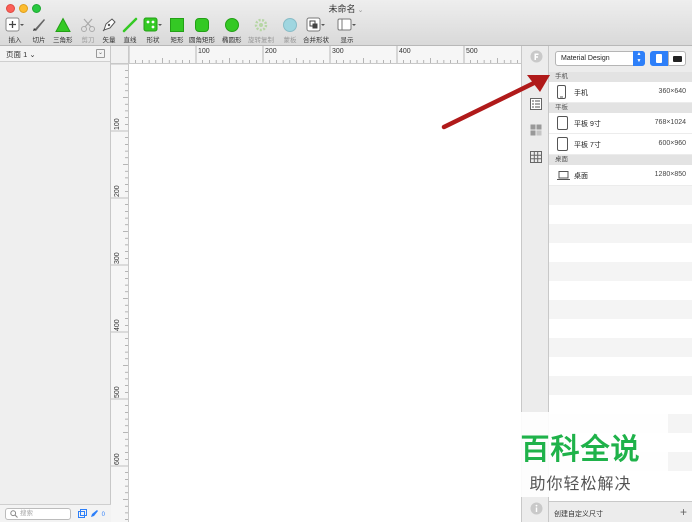 This screenshot has height=522, width=692. Describe the element at coordinates (620, 92) in the screenshot. I see `preset-row-phone: 手机 360×640` at that location.